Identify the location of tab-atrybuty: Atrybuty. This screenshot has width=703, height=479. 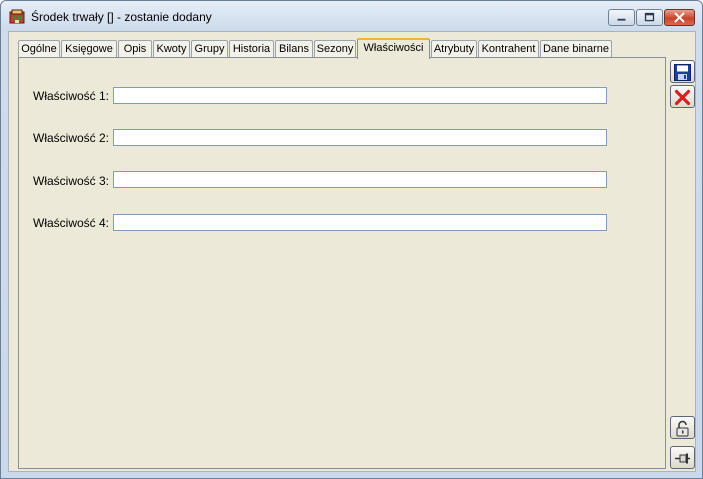
(454, 49).